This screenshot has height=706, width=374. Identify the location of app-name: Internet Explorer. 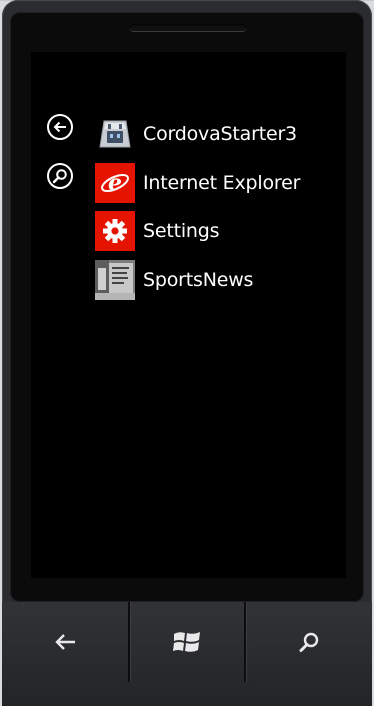
(222, 183).